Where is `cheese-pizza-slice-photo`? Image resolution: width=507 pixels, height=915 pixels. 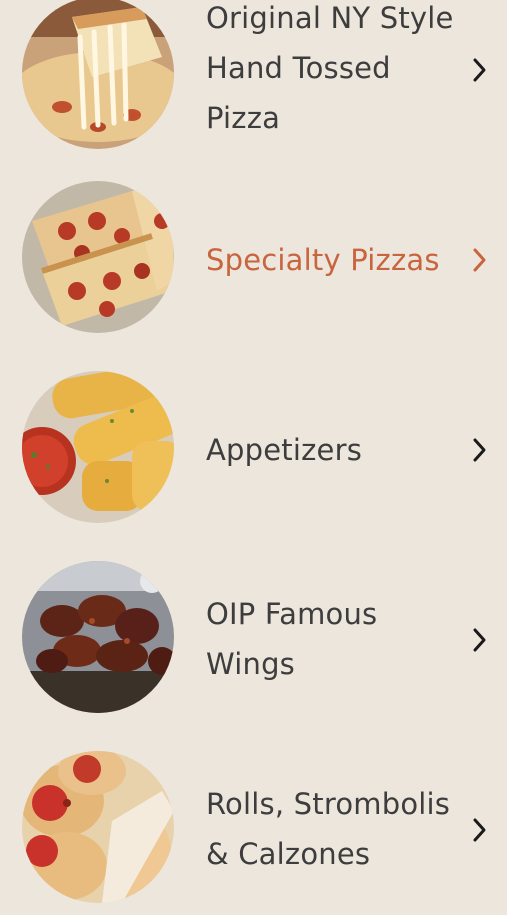 cheese-pizza-slice-photo is located at coordinates (98, 74).